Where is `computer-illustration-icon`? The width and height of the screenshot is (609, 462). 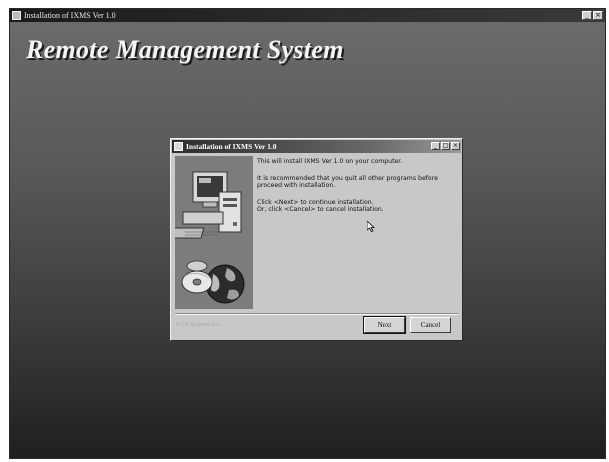
computer-illustration-icon is located at coordinates (214, 232).